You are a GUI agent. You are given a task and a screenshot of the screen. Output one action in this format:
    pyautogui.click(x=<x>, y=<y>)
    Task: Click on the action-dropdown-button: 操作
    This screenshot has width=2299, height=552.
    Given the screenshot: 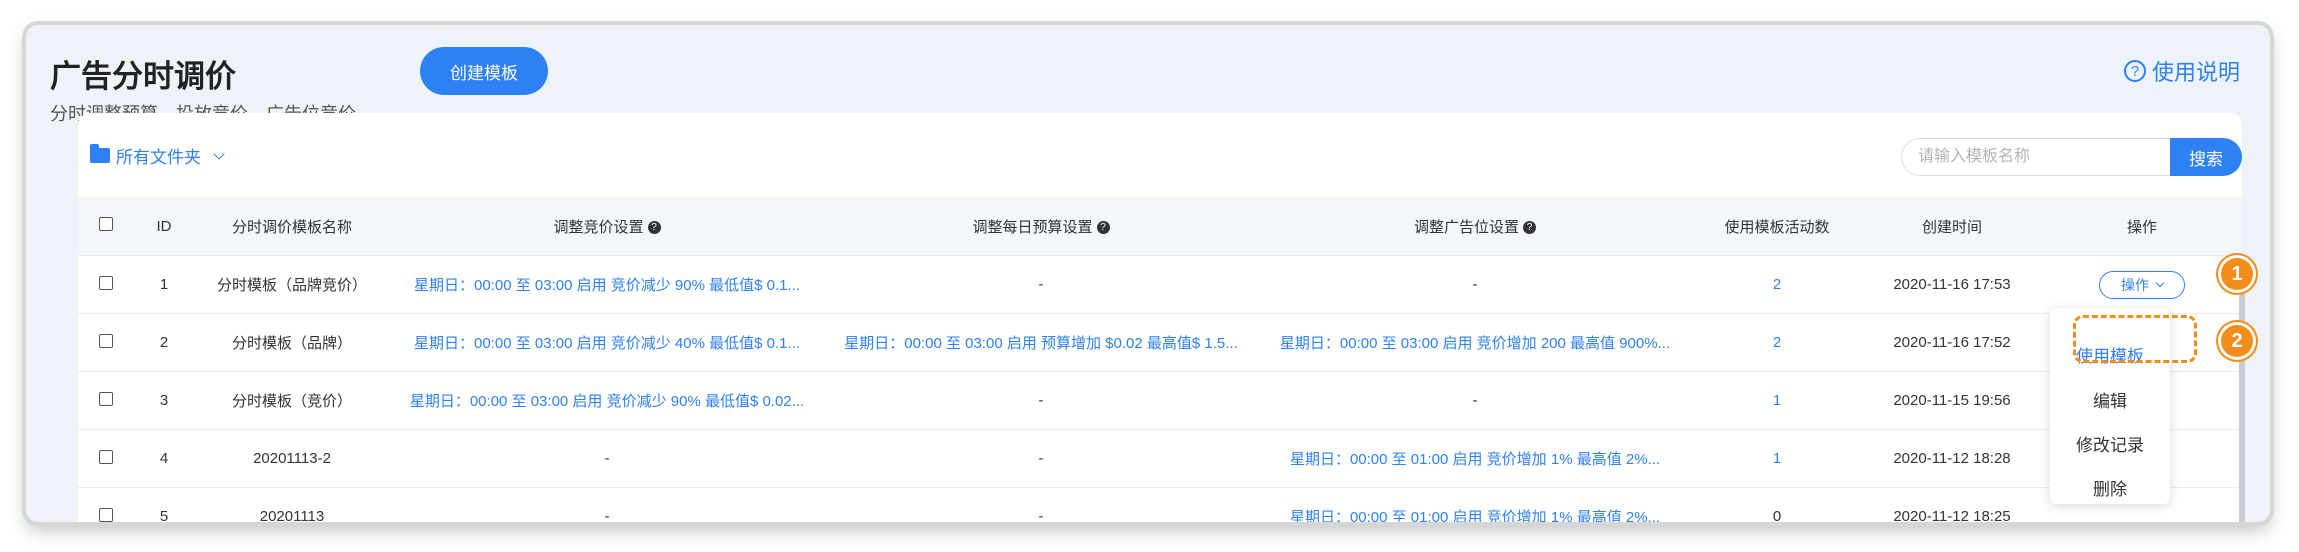 What is the action you would take?
    pyautogui.click(x=2142, y=284)
    